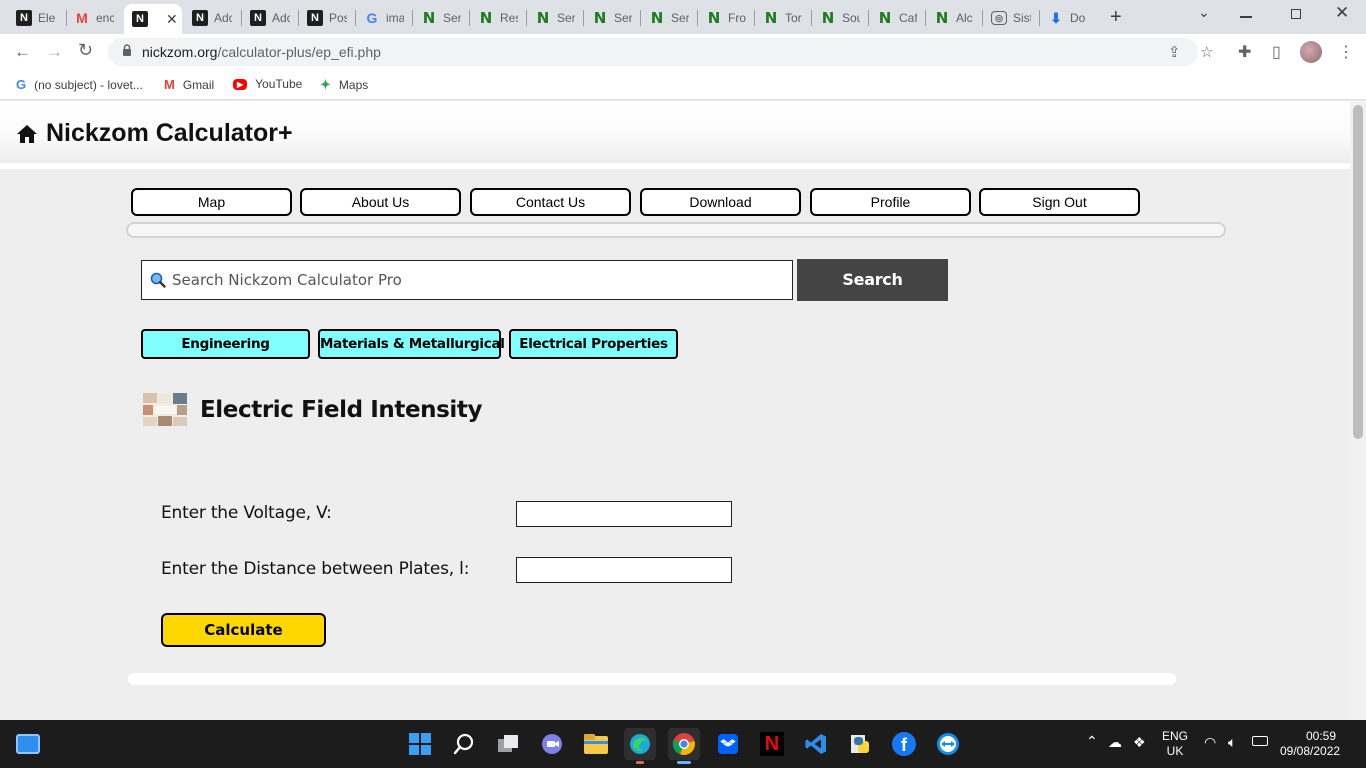  What do you see at coordinates (380, 202) in the screenshot?
I see `menu-about-us-button: About Us` at bounding box center [380, 202].